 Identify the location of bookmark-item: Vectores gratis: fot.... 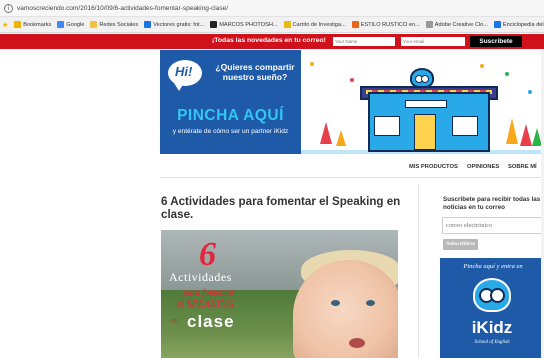
(174, 24).